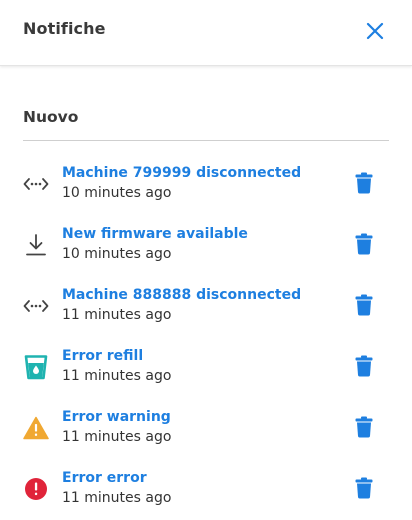 This screenshot has width=412, height=520. Describe the element at coordinates (36, 428) in the screenshot. I see `warning-icon` at that location.